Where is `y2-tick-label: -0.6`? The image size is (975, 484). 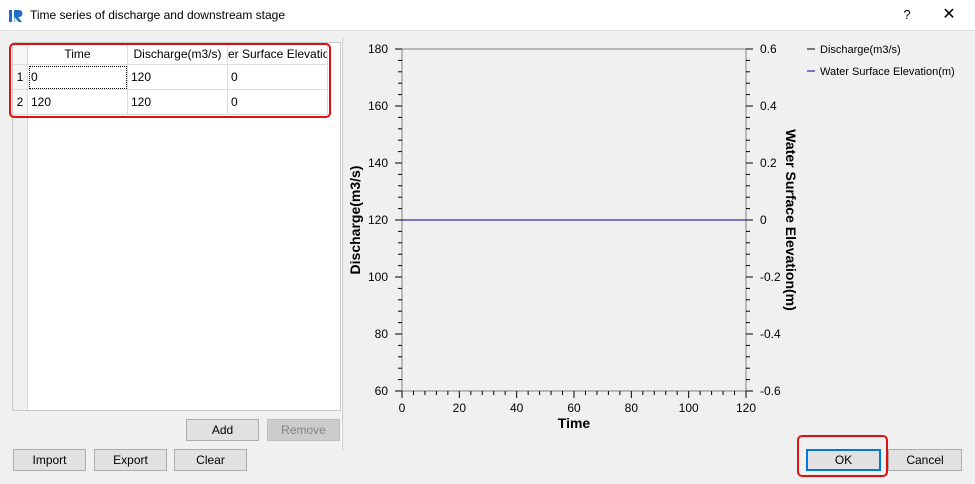 y2-tick-label: -0.6 is located at coordinates (770, 391).